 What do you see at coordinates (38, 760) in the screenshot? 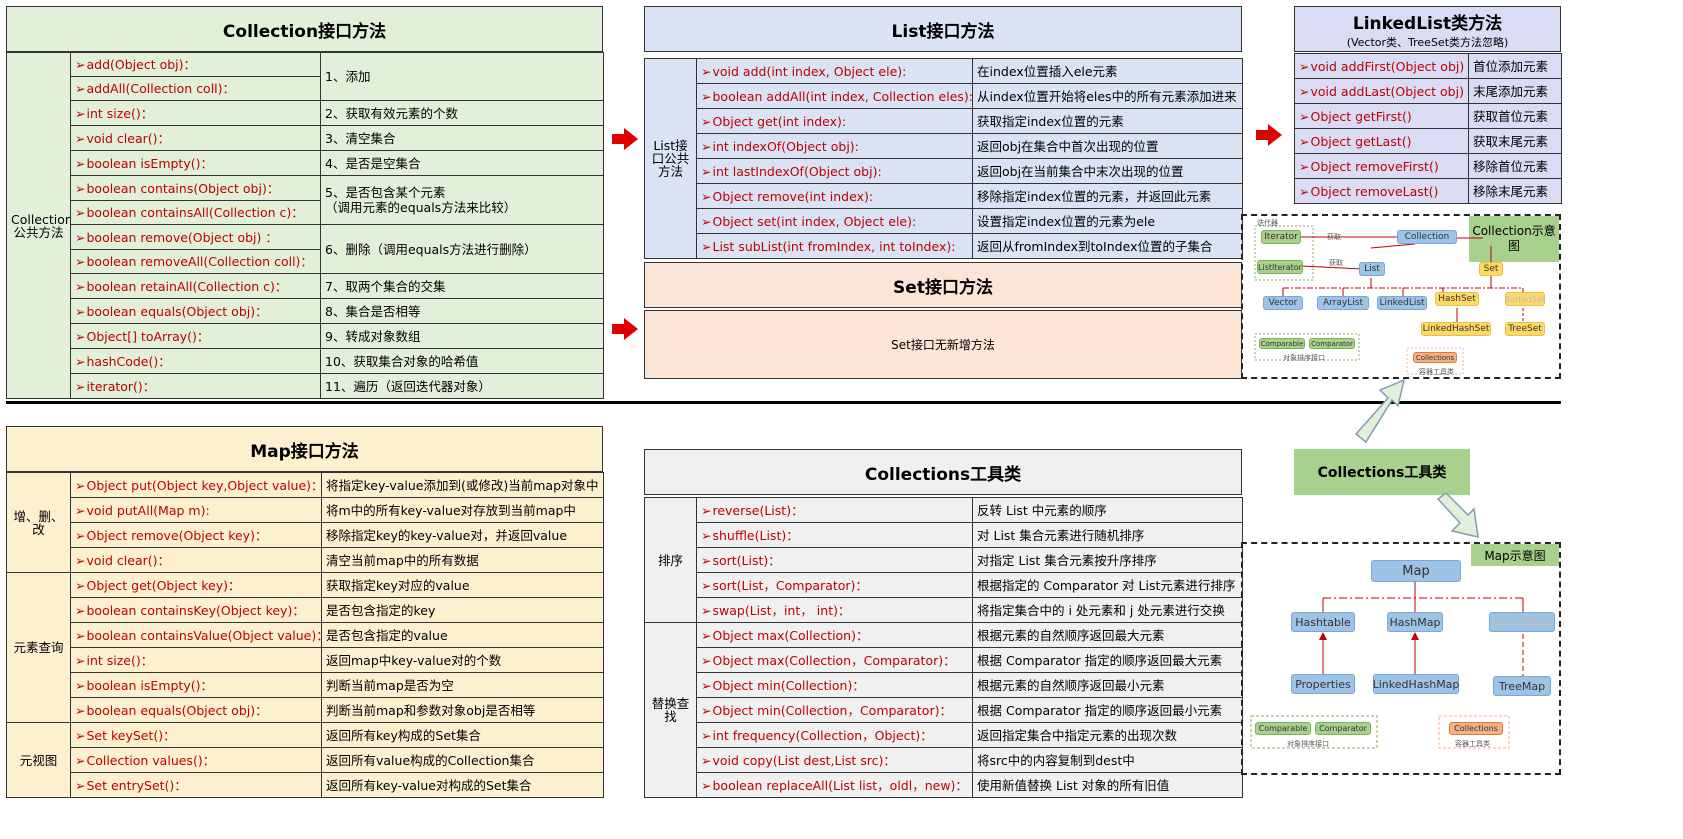
I see `map-category: 元视图` at bounding box center [38, 760].